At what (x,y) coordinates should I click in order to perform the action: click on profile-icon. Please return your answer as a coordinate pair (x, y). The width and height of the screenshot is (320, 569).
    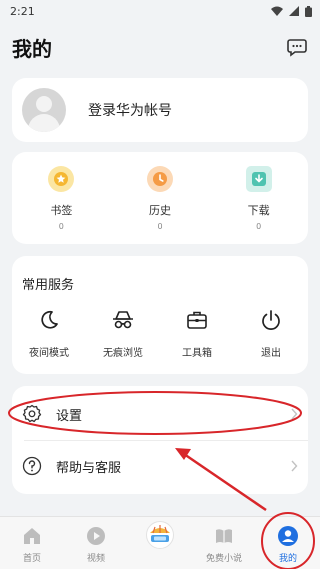
    Looking at the image, I should click on (288, 536).